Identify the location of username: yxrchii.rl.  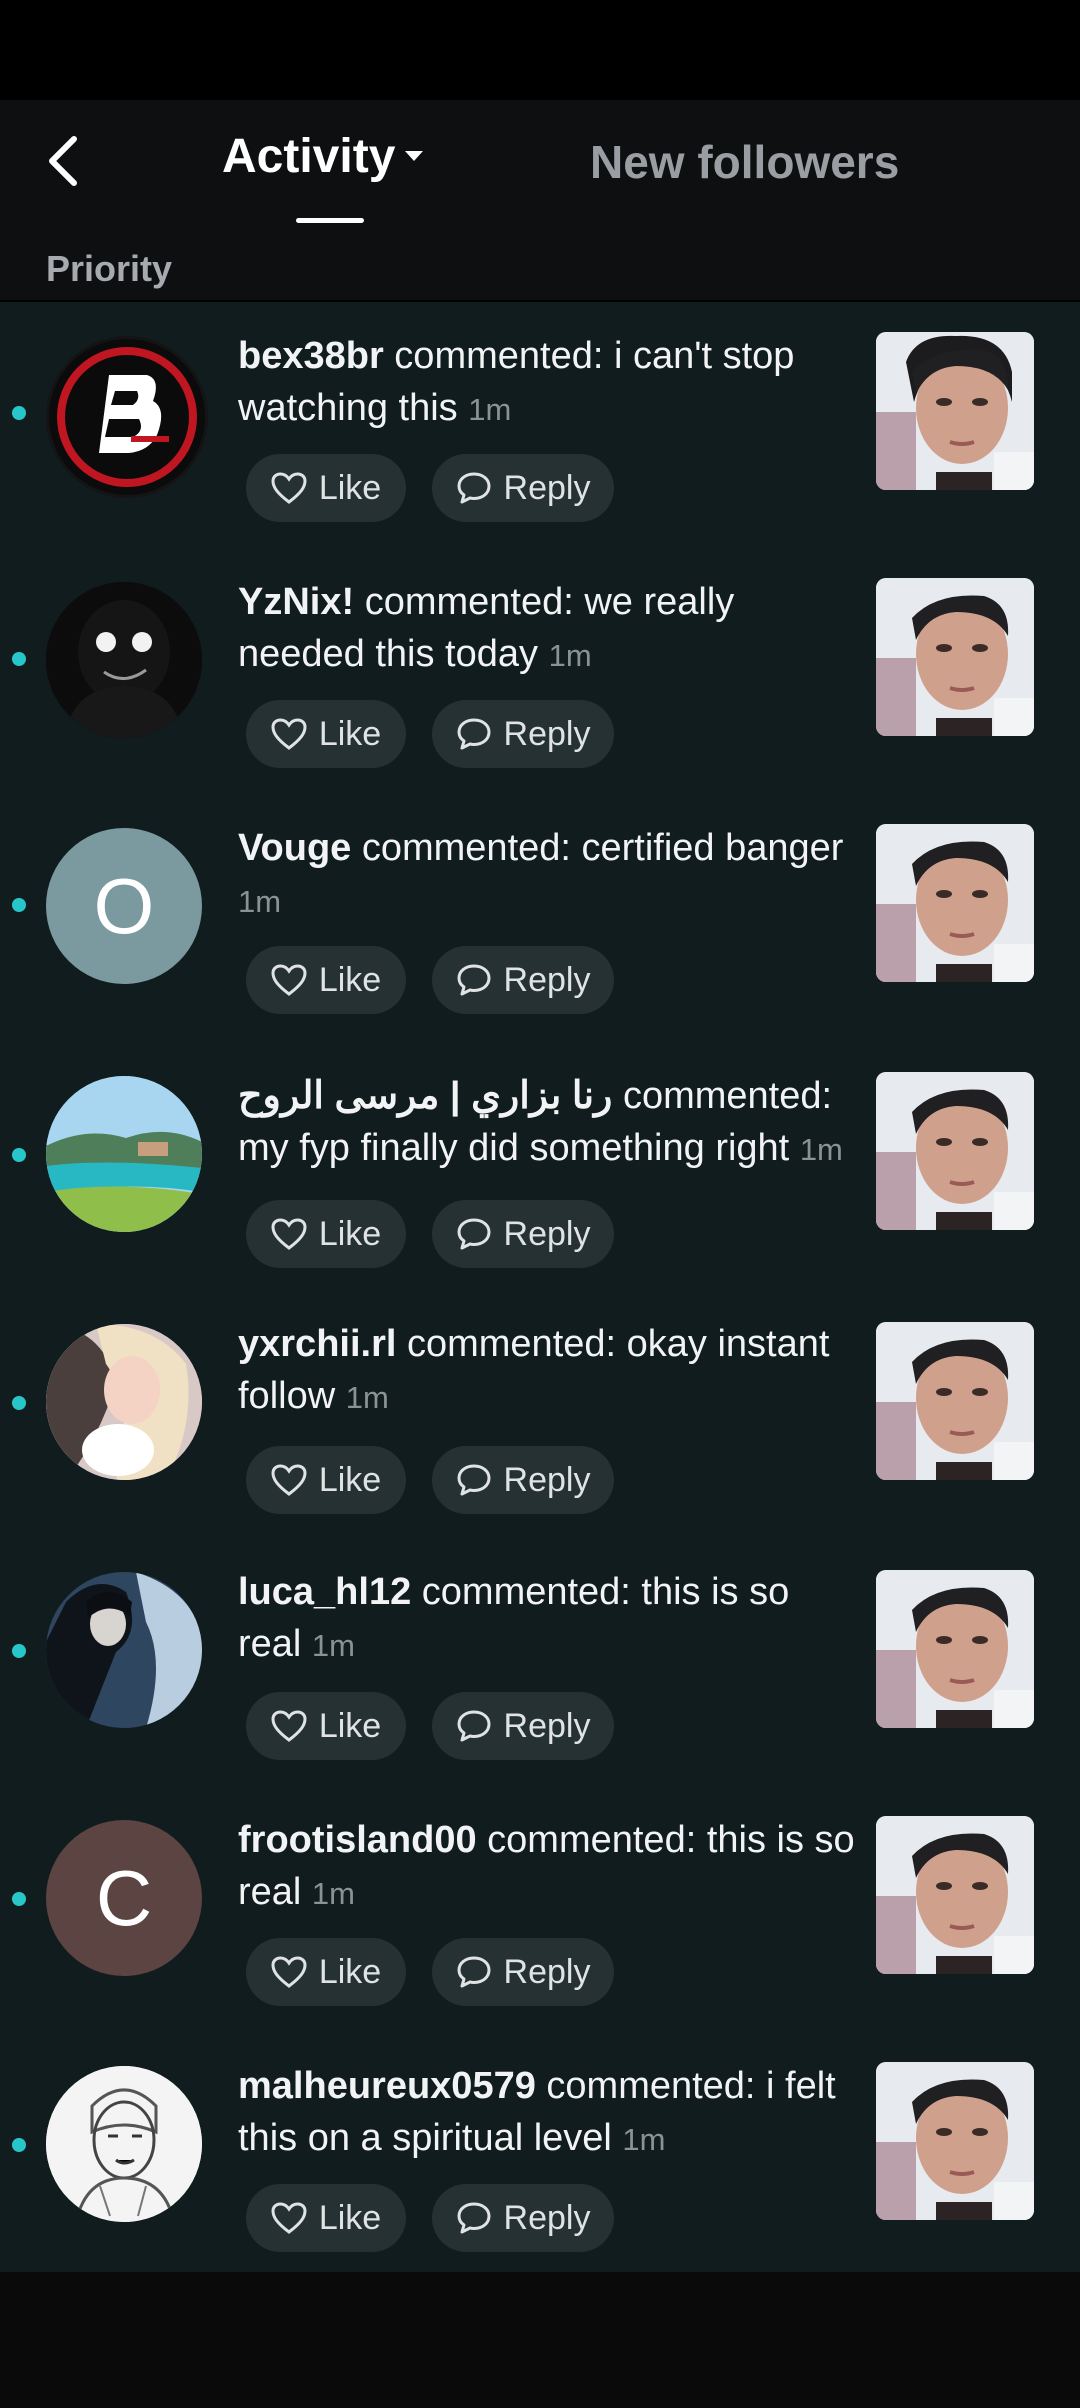
(317, 1344).